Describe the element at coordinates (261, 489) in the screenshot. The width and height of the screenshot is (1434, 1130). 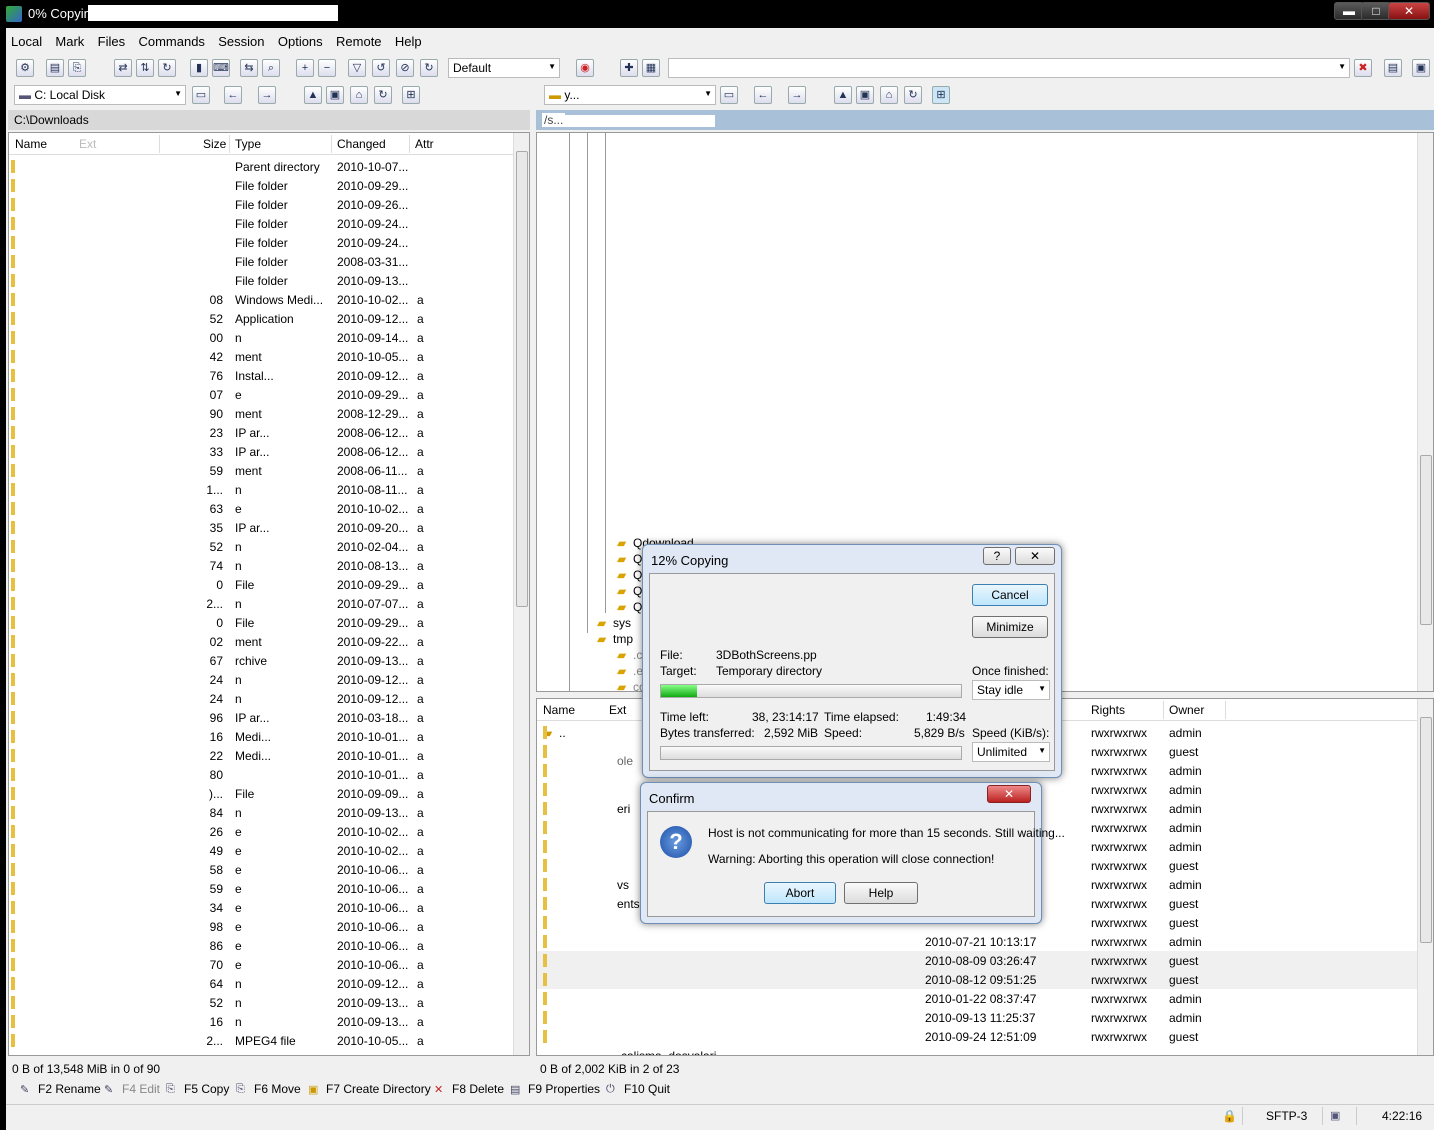
I see `table-row: 1... n 2010-08-11... a` at that location.